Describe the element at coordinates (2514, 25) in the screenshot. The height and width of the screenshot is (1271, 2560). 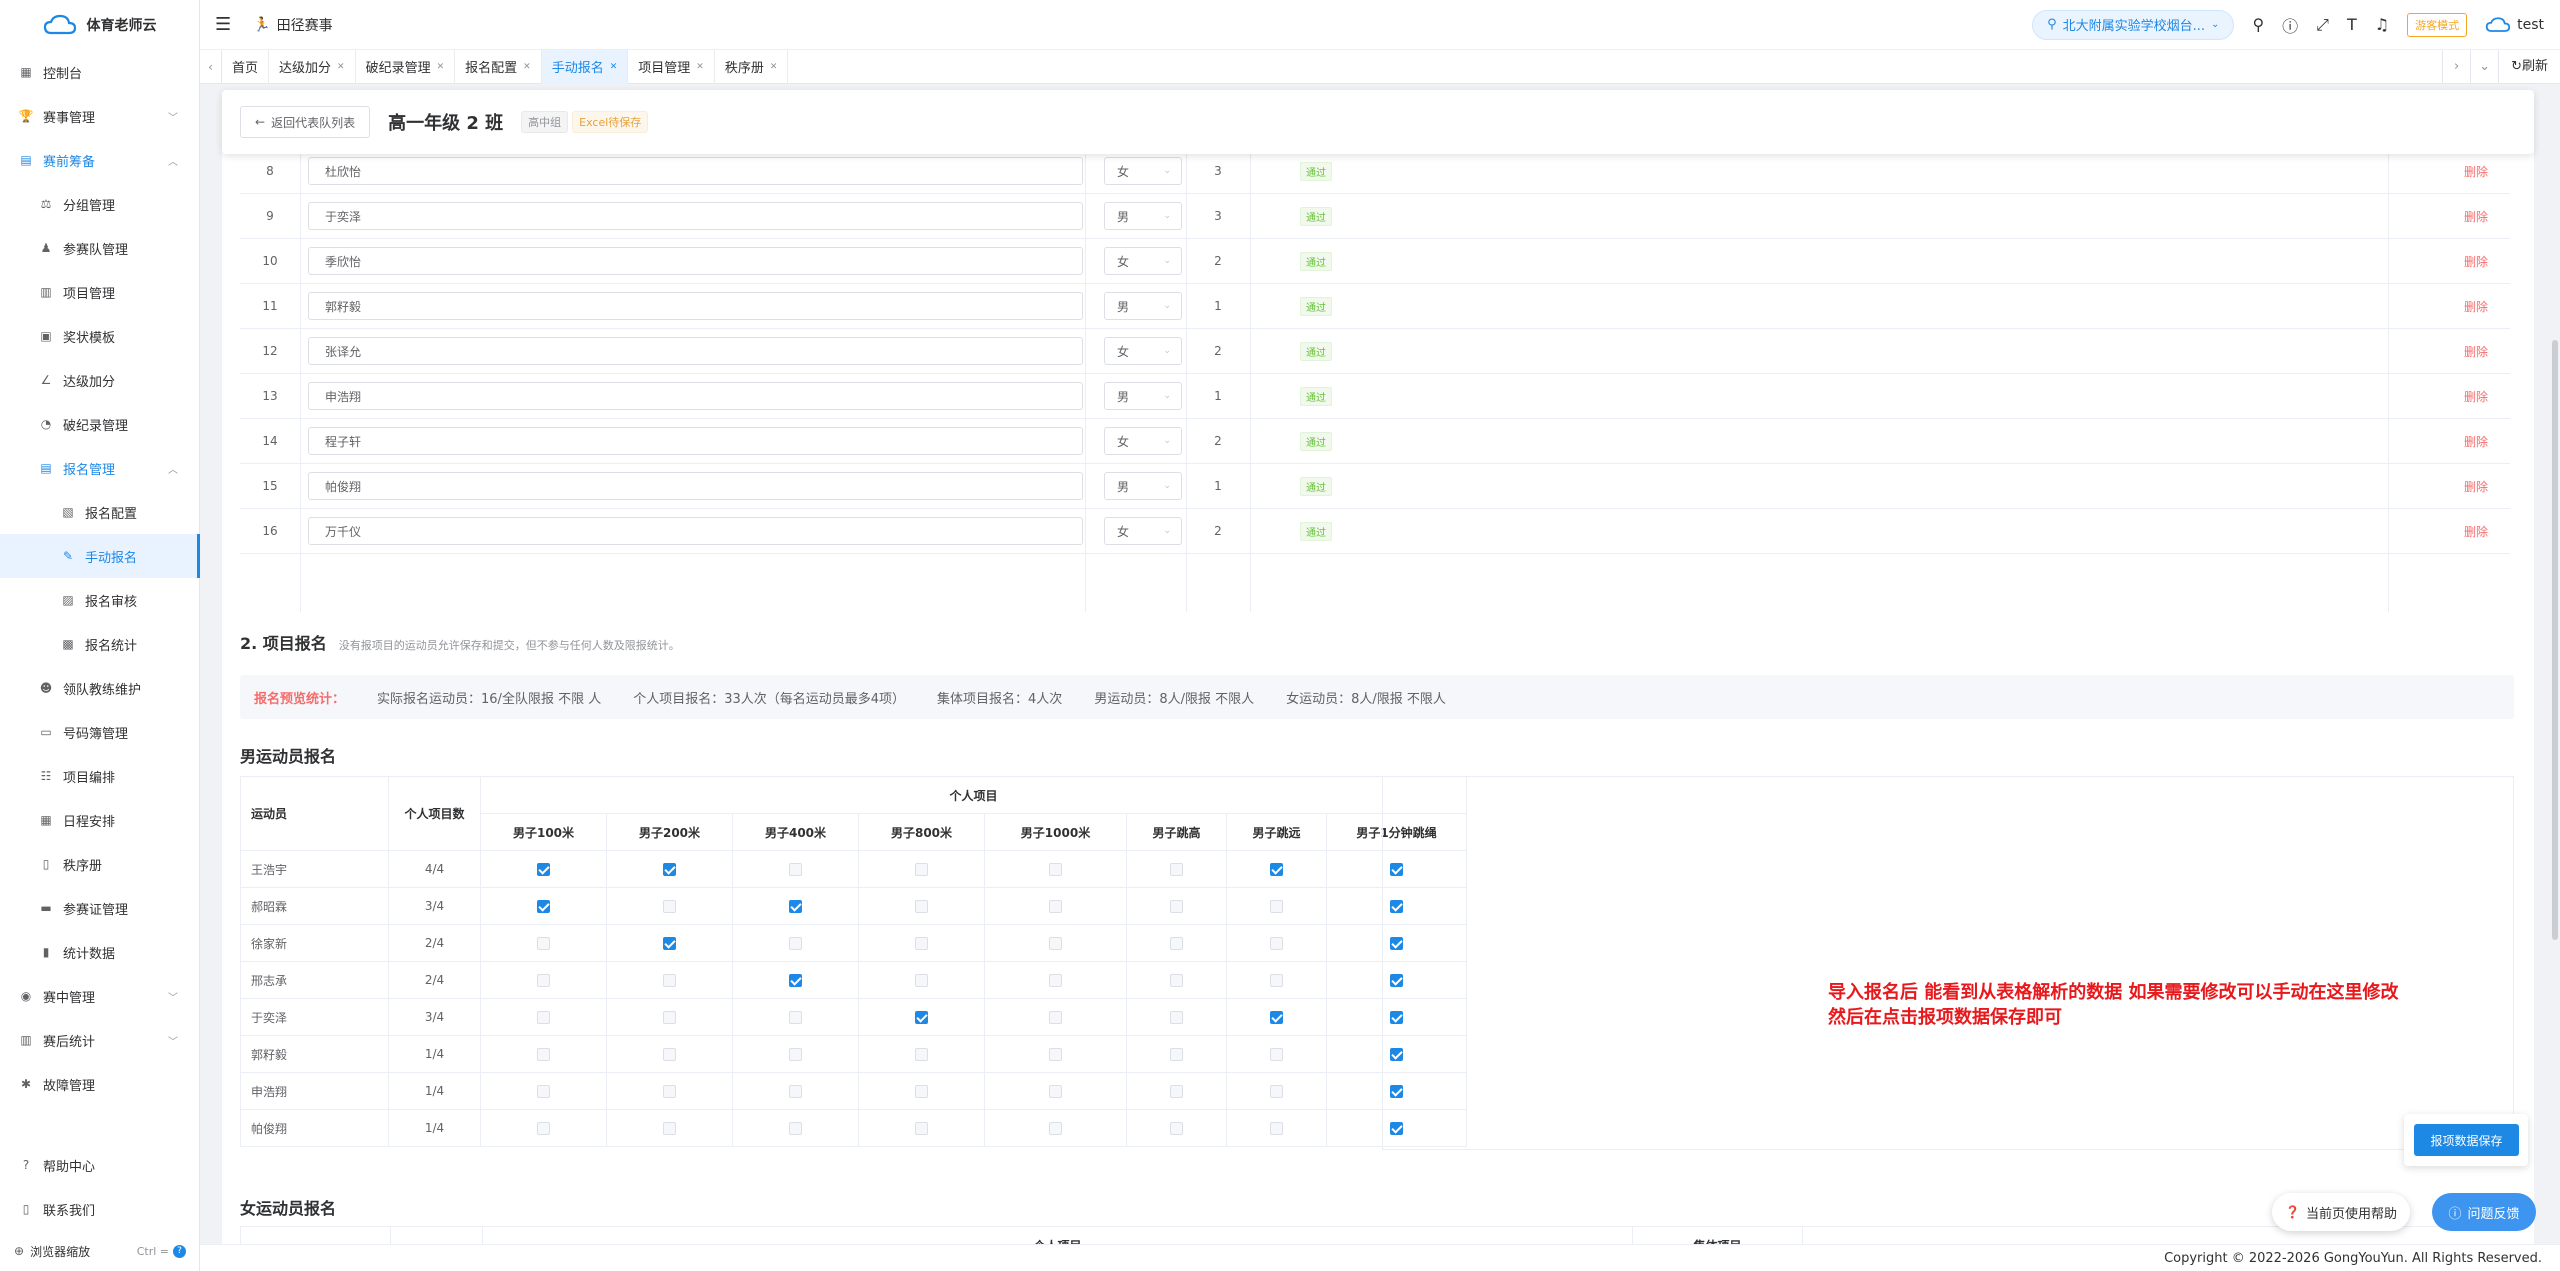
I see `user-menu: test` at that location.